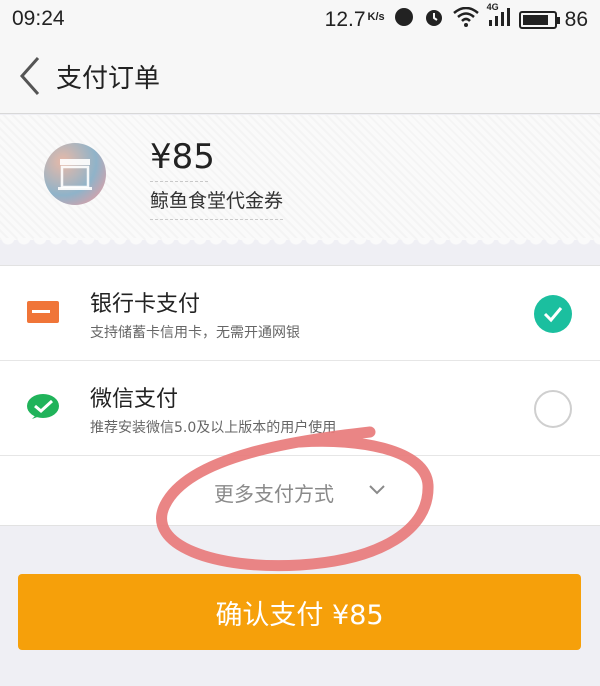 The image size is (600, 686). I want to click on more-payment-methods: 更多支付方式, so click(300, 491).